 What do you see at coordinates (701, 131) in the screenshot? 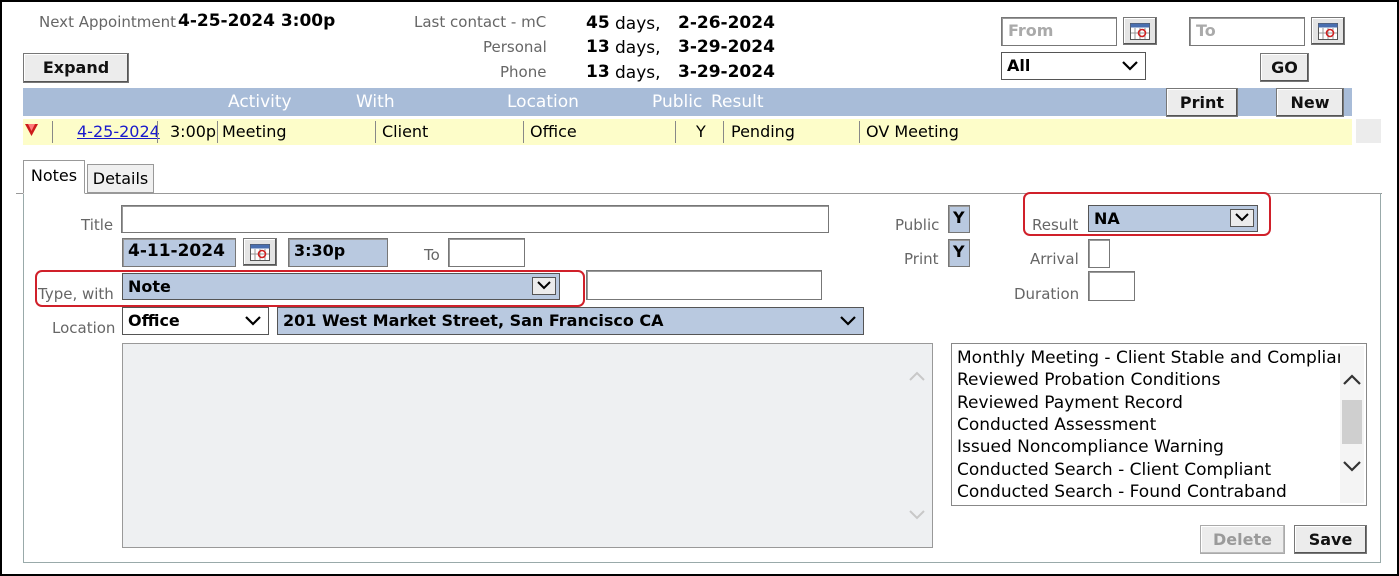
I see `row-public: Y` at bounding box center [701, 131].